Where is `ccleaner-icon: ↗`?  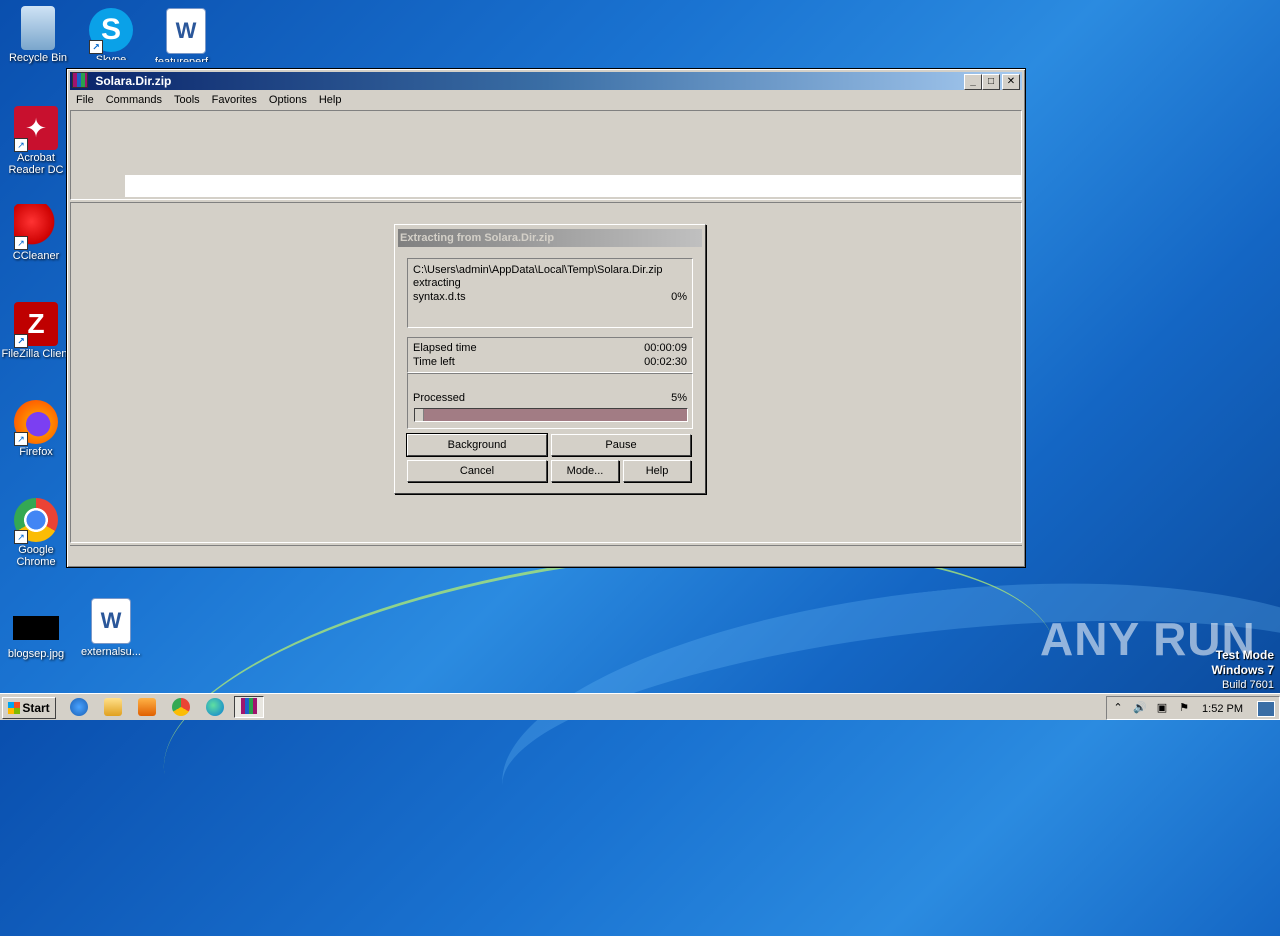 ccleaner-icon: ↗ is located at coordinates (36, 227).